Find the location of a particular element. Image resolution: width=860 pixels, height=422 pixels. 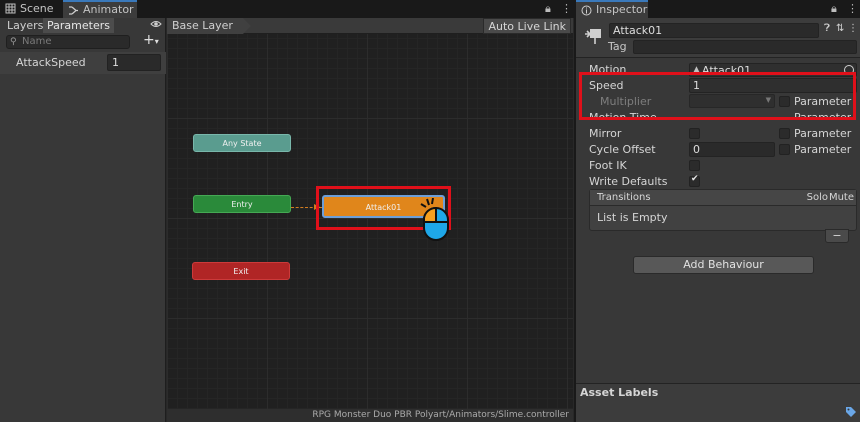

tab-parameters: Parameters is located at coordinates (78, 25).